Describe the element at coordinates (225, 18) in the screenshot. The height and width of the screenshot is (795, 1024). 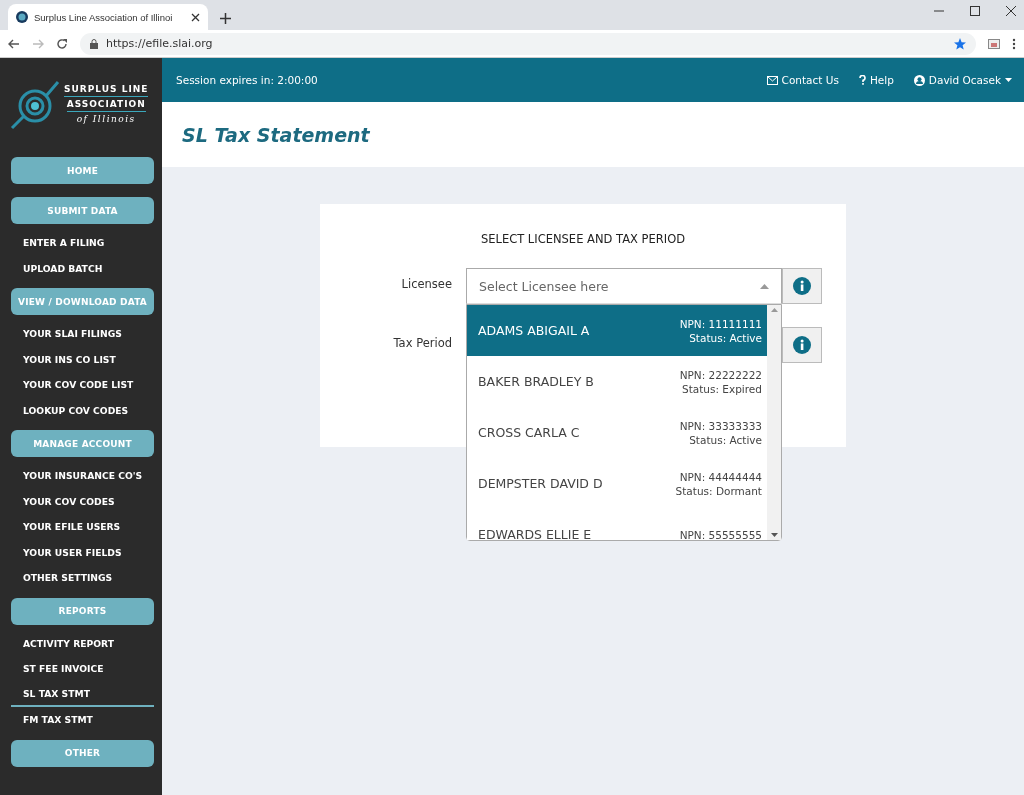
I see `new-tab-icon` at that location.